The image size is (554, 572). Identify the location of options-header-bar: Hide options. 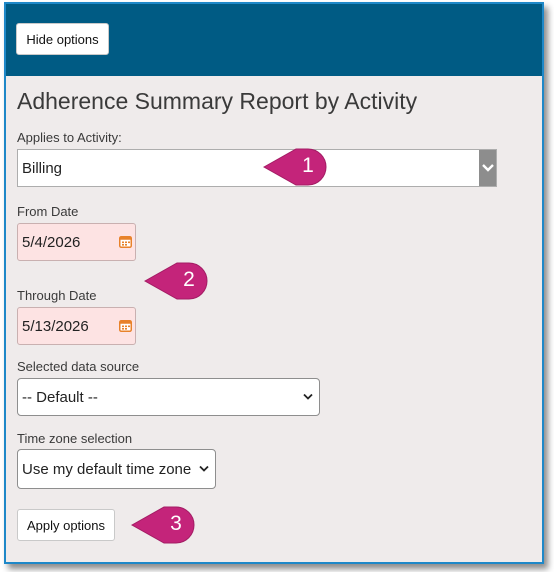
(274, 40).